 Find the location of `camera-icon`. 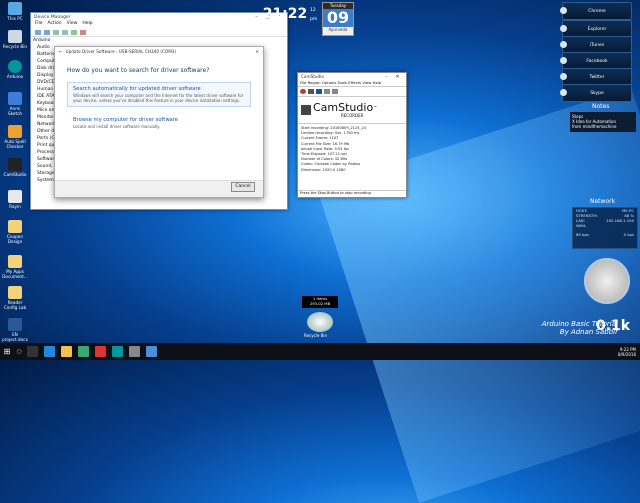

camera-icon is located at coordinates (306, 110).